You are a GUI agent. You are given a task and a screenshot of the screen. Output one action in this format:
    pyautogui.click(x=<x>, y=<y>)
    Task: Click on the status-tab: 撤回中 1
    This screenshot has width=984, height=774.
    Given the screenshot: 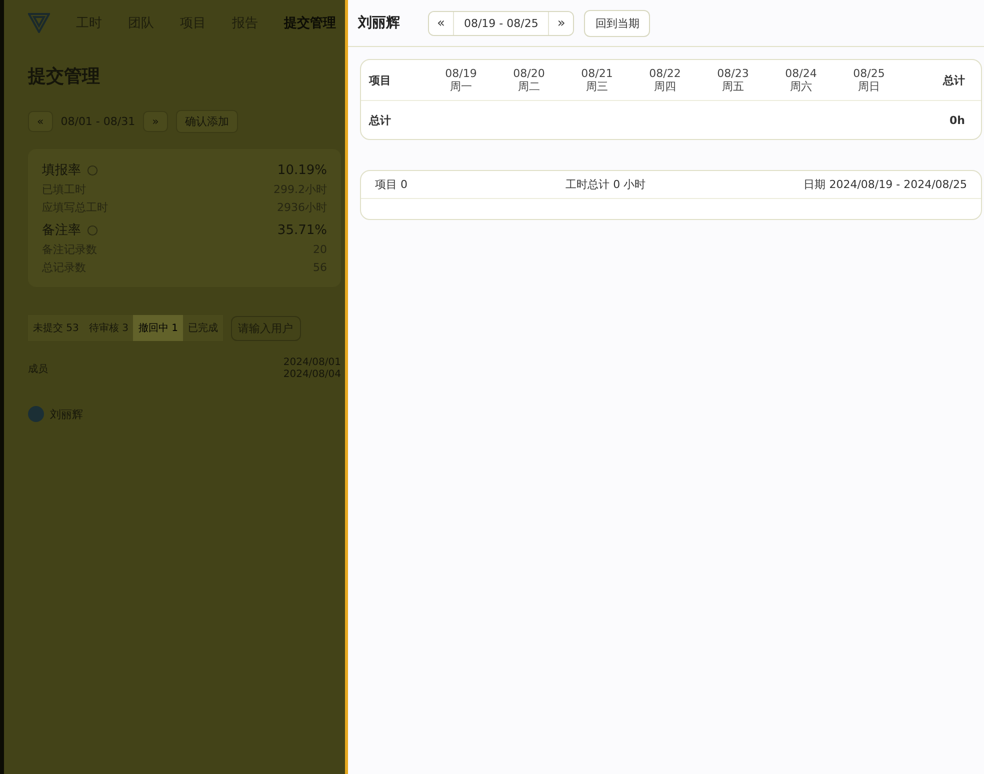 What is the action you would take?
    pyautogui.click(x=158, y=328)
    